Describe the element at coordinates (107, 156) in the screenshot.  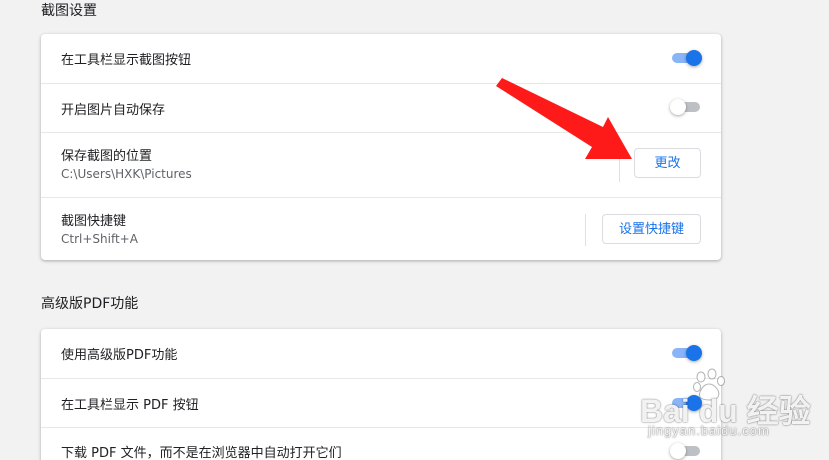
I see `setting-label: 保存截图的位置` at that location.